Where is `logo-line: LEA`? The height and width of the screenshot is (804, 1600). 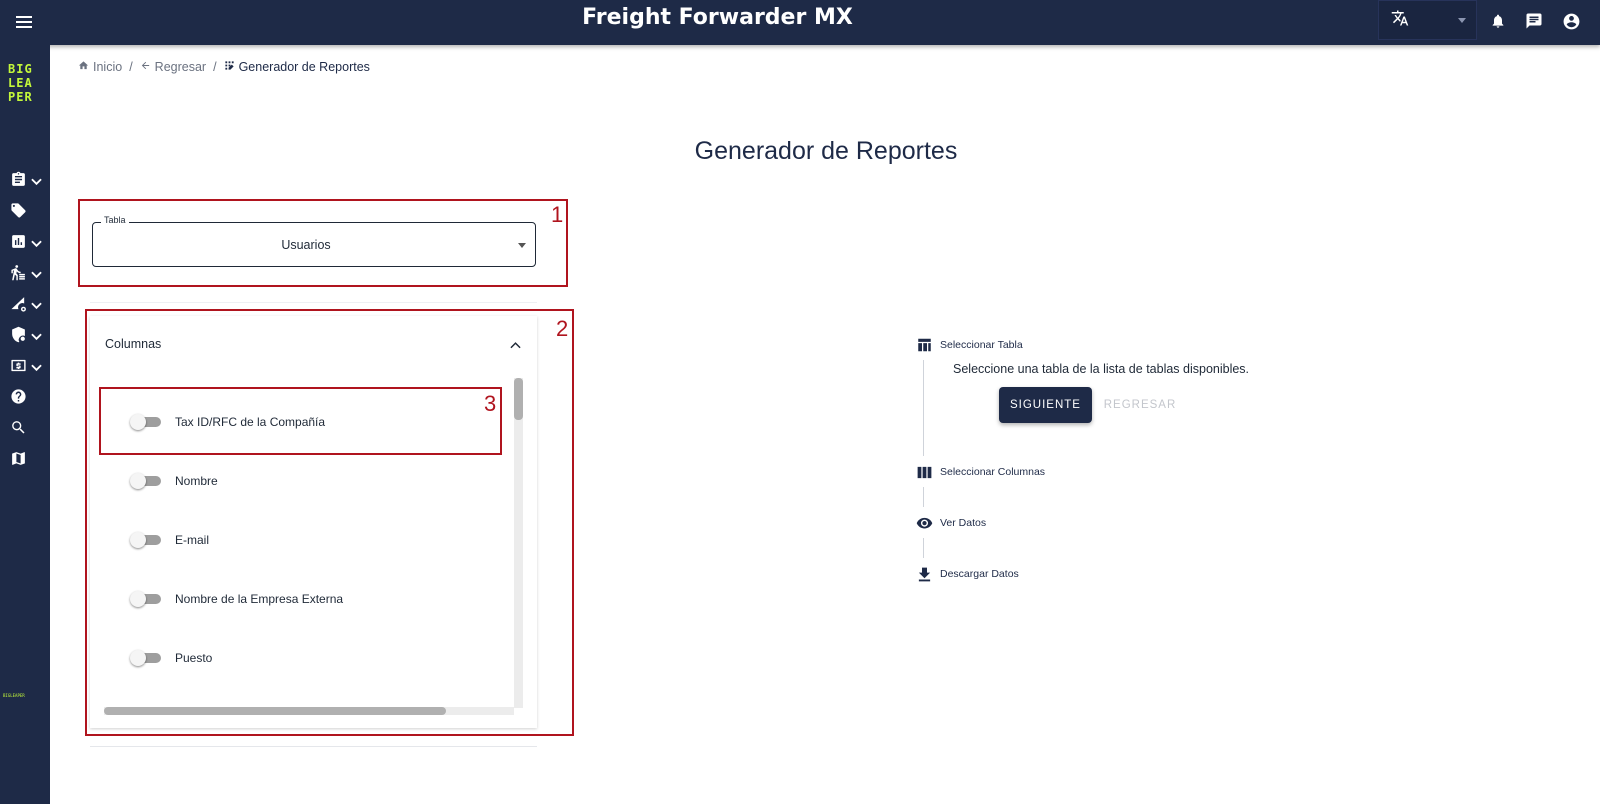 logo-line: LEA is located at coordinates (20, 83).